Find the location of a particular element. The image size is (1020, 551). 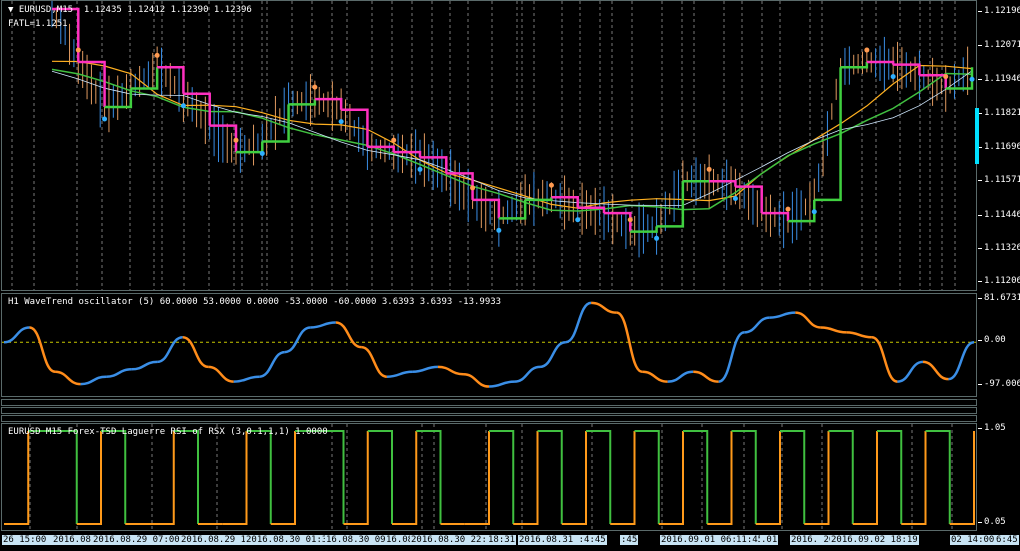

price-axis-label: 1.12071 is located at coordinates (1002, 45).